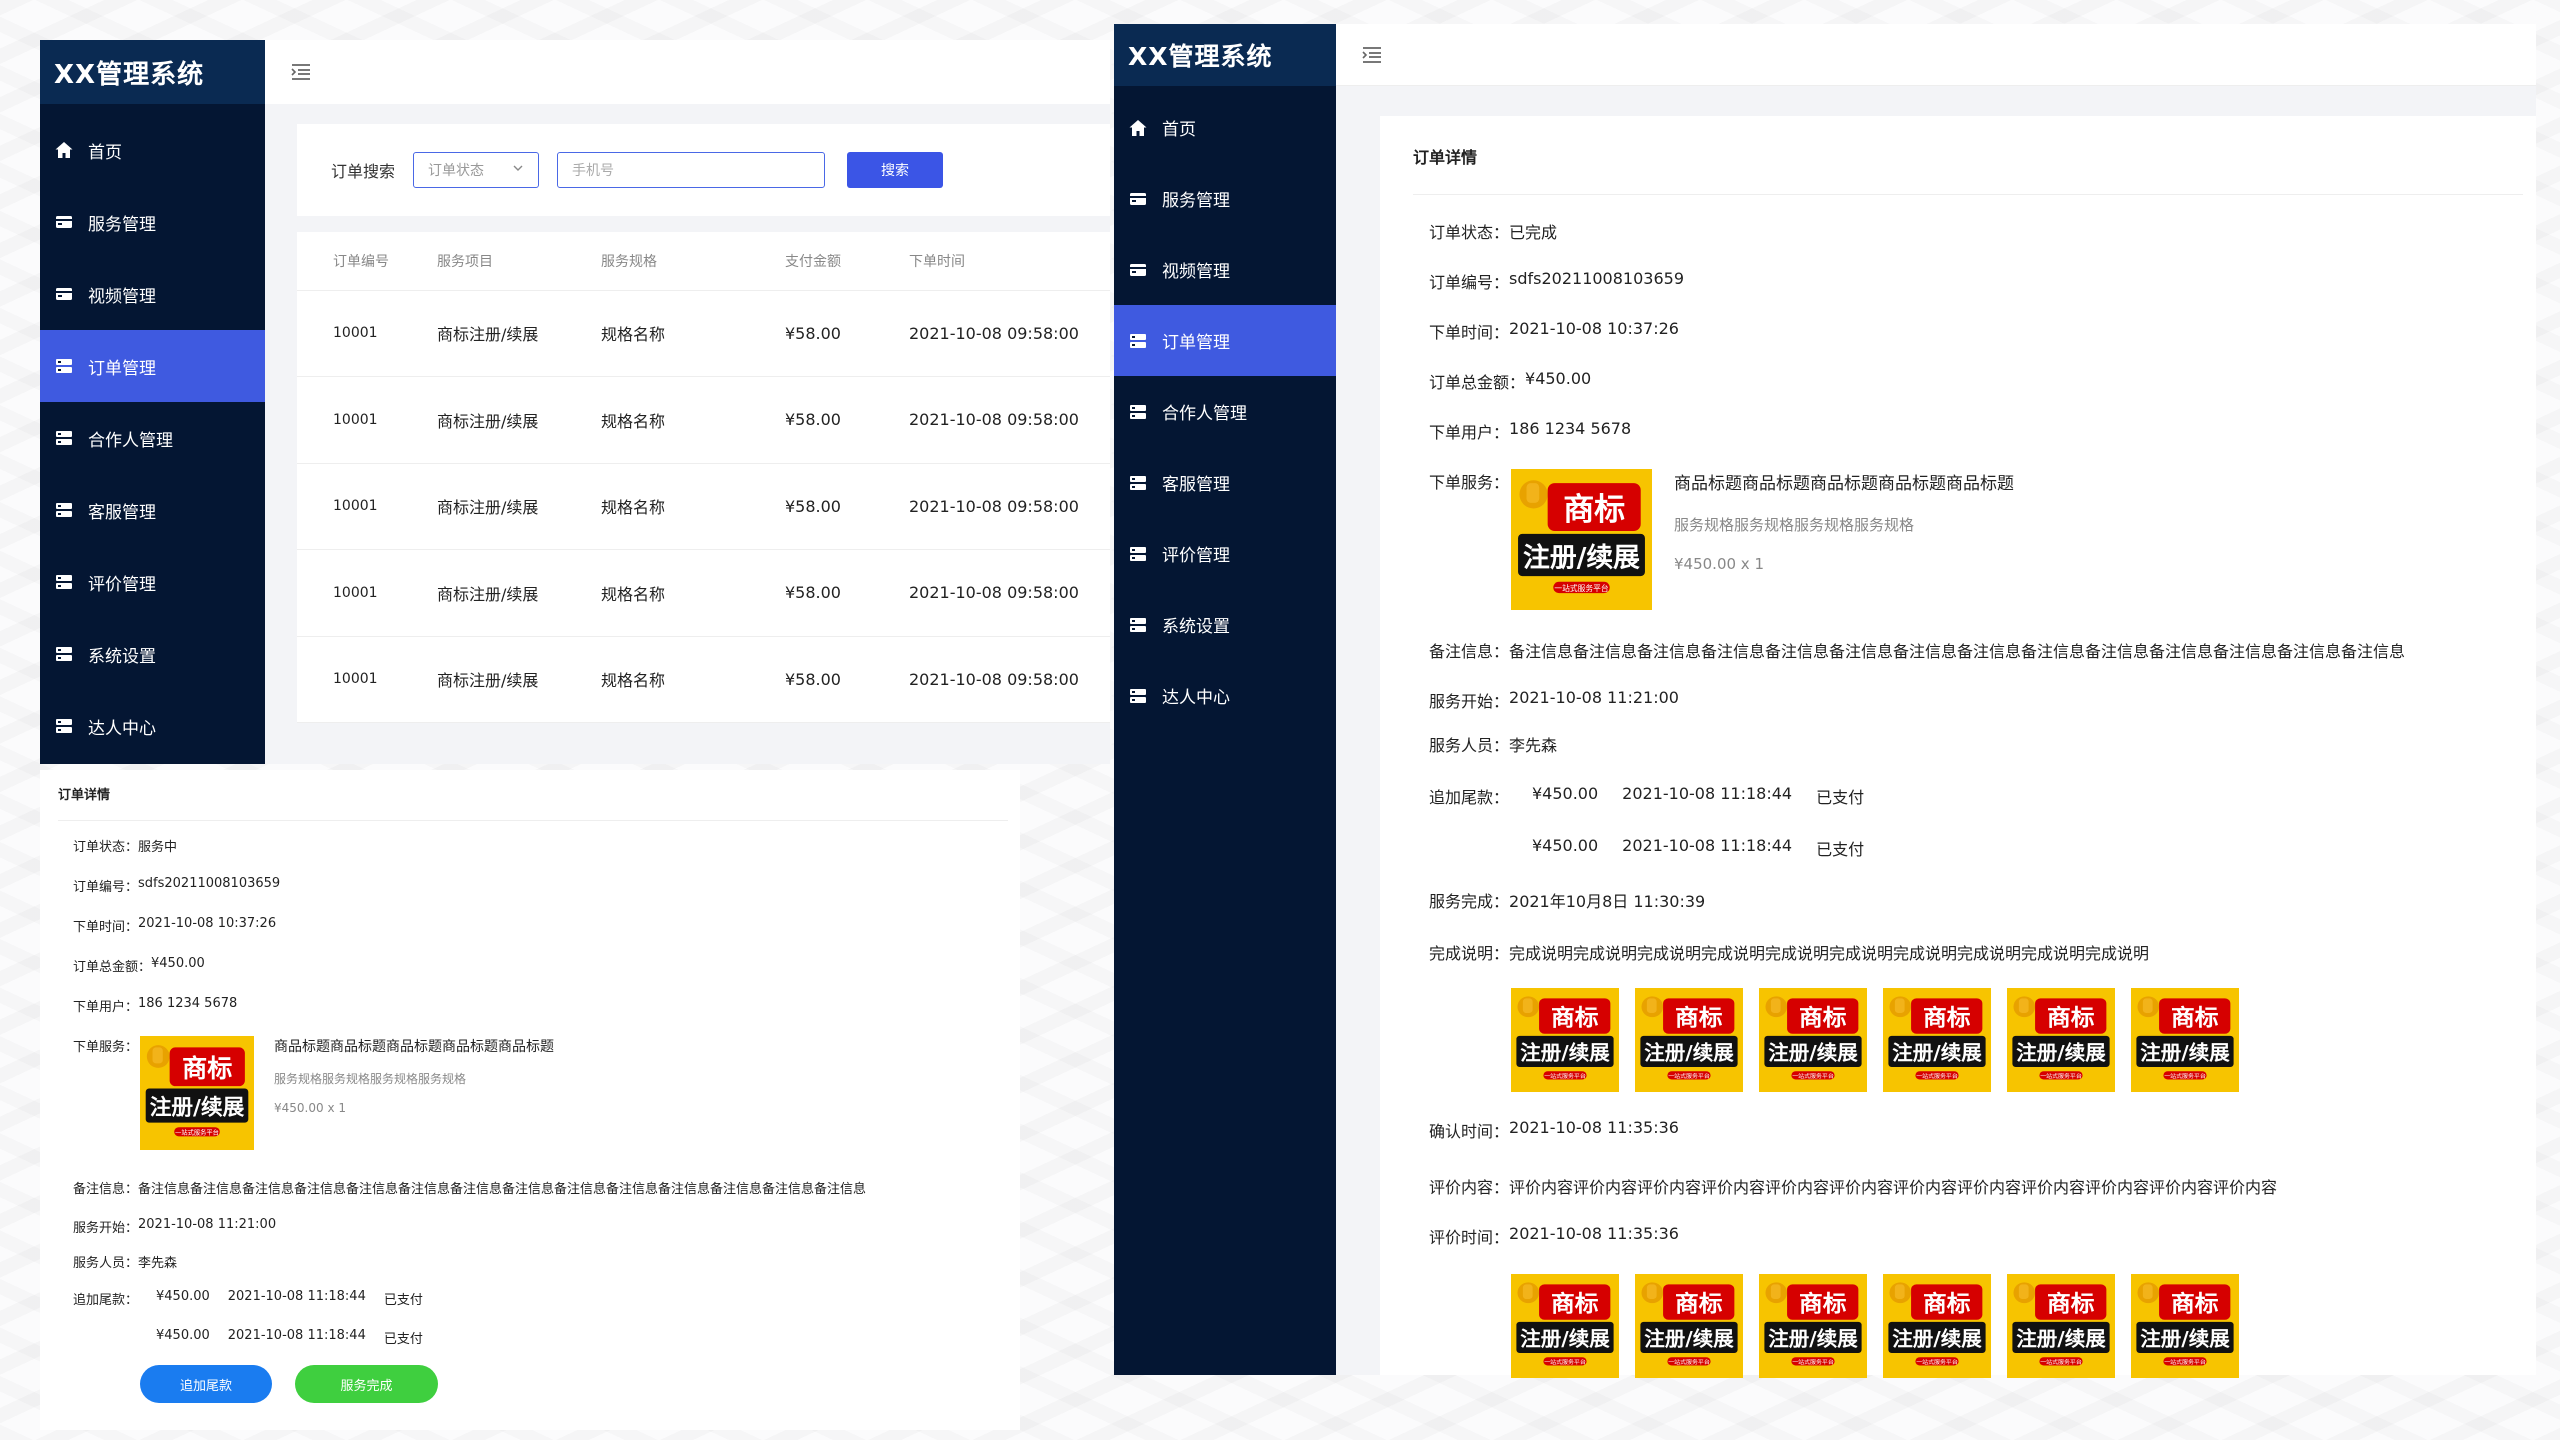  Describe the element at coordinates (130, 440) in the screenshot. I see `sidebar-item-label: 合作人管理` at that location.